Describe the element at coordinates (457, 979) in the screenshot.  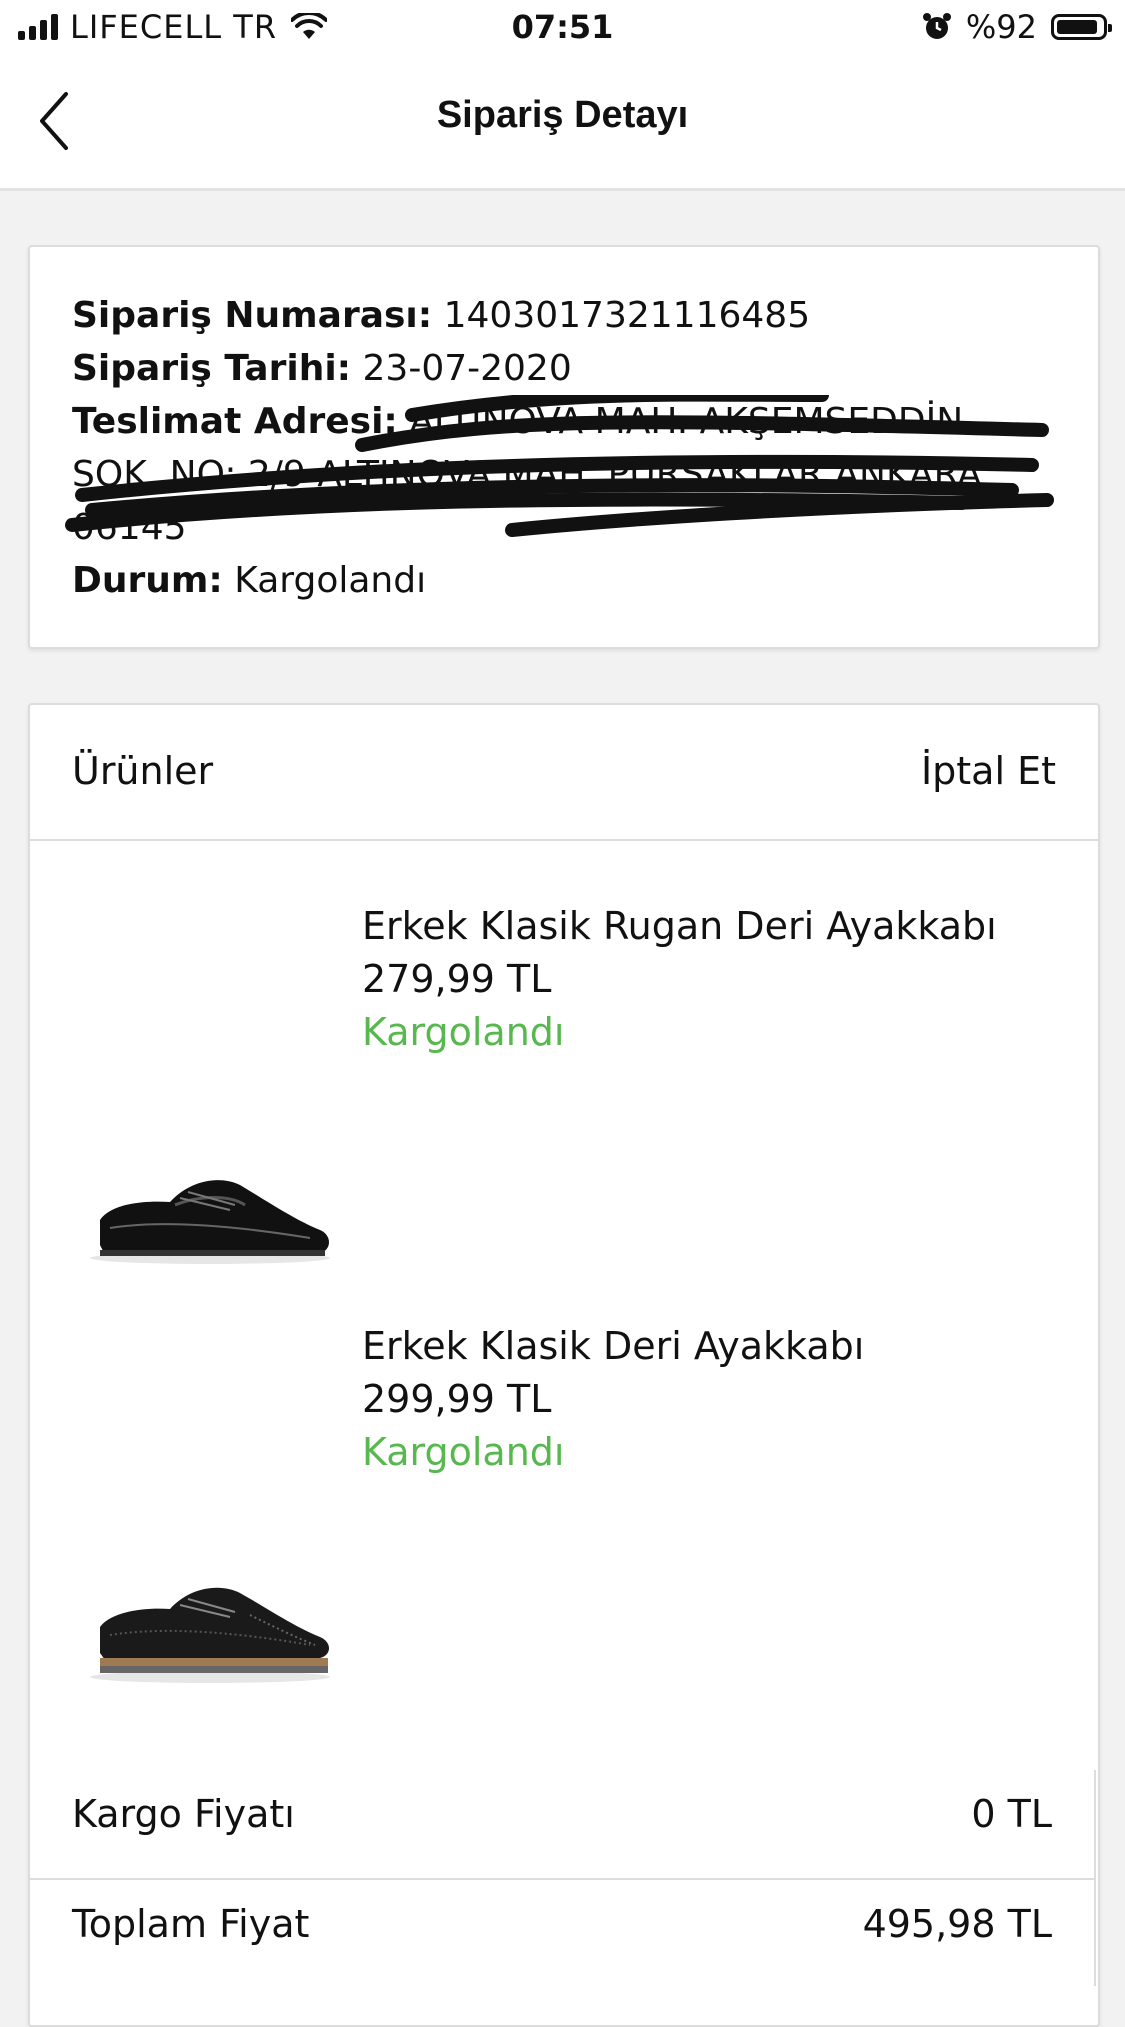
I see `product-price: 279,99 TL` at that location.